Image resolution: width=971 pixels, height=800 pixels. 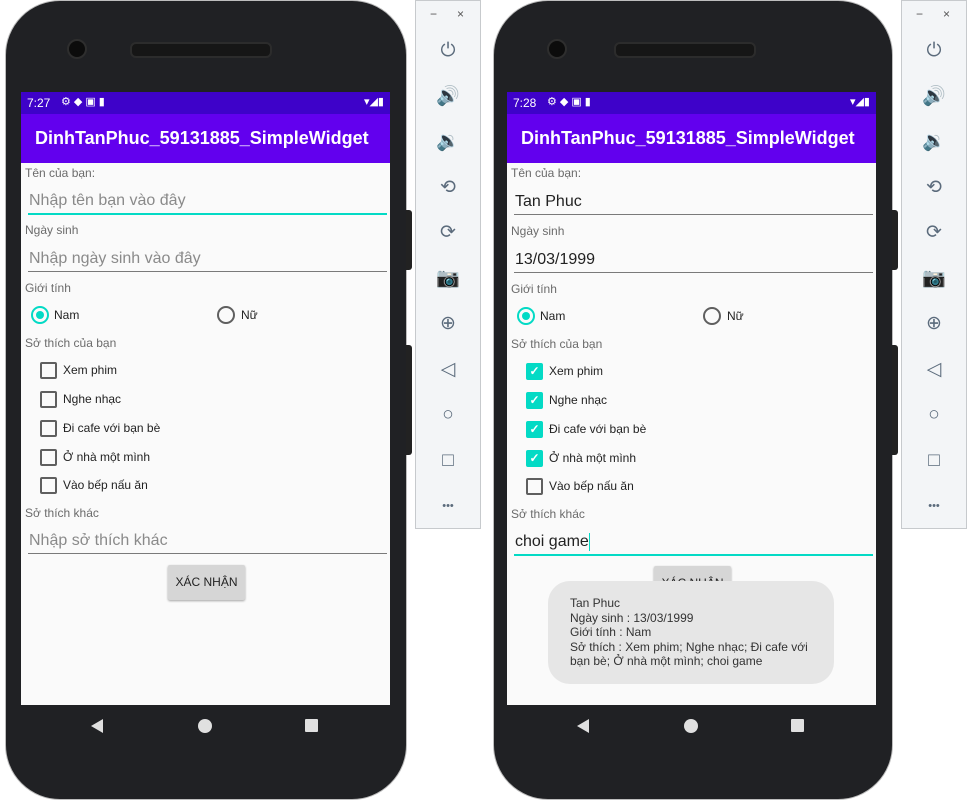 What do you see at coordinates (693, 260) in the screenshot?
I see `birth-input: 13/03/1999` at bounding box center [693, 260].